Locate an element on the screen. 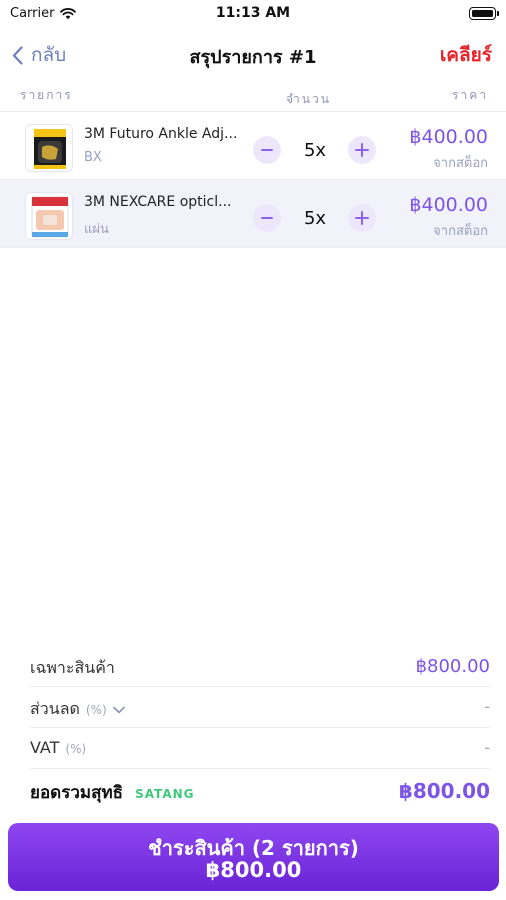 The width and height of the screenshot is (506, 900). chevron-left-icon is located at coordinates (17, 55).